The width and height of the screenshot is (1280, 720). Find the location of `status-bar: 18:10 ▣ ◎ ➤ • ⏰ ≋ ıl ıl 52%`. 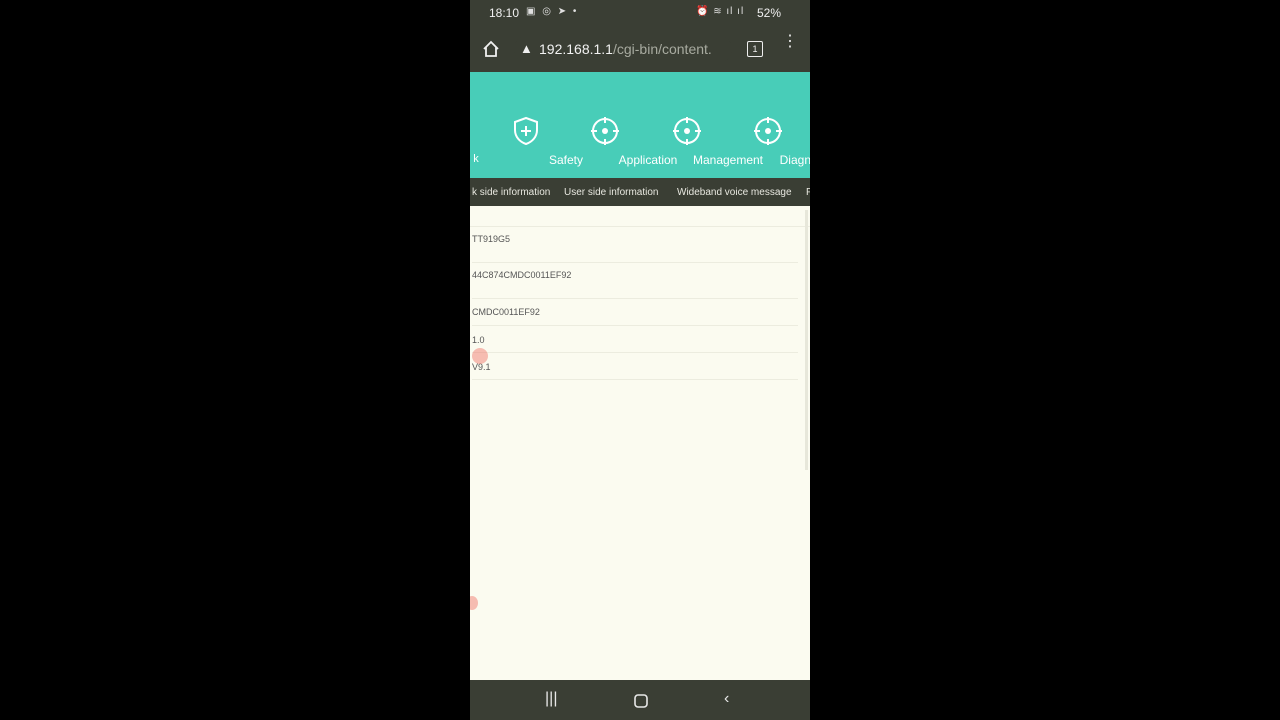

status-bar: 18:10 ▣ ◎ ➤ • ⏰ ≋ ıl ıl 52% is located at coordinates (640, 13).